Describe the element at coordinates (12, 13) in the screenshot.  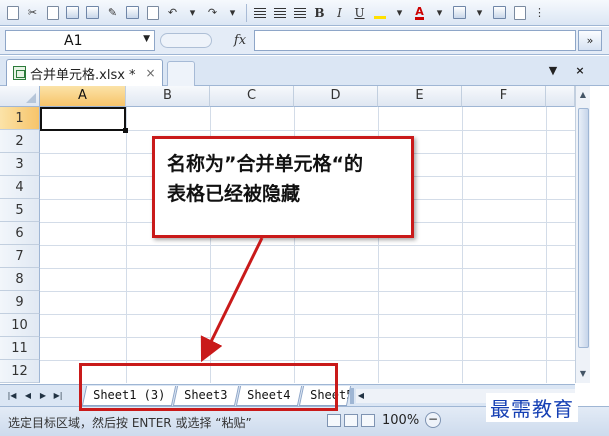
I see `paste-icon` at that location.